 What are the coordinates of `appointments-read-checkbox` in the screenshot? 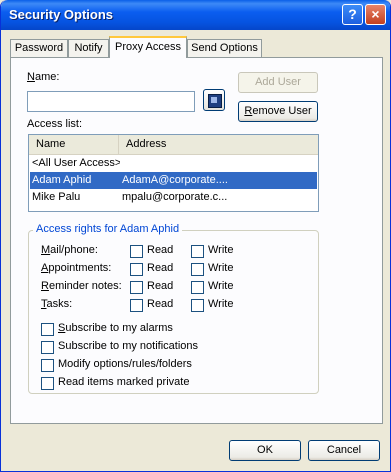 It's located at (136, 269).